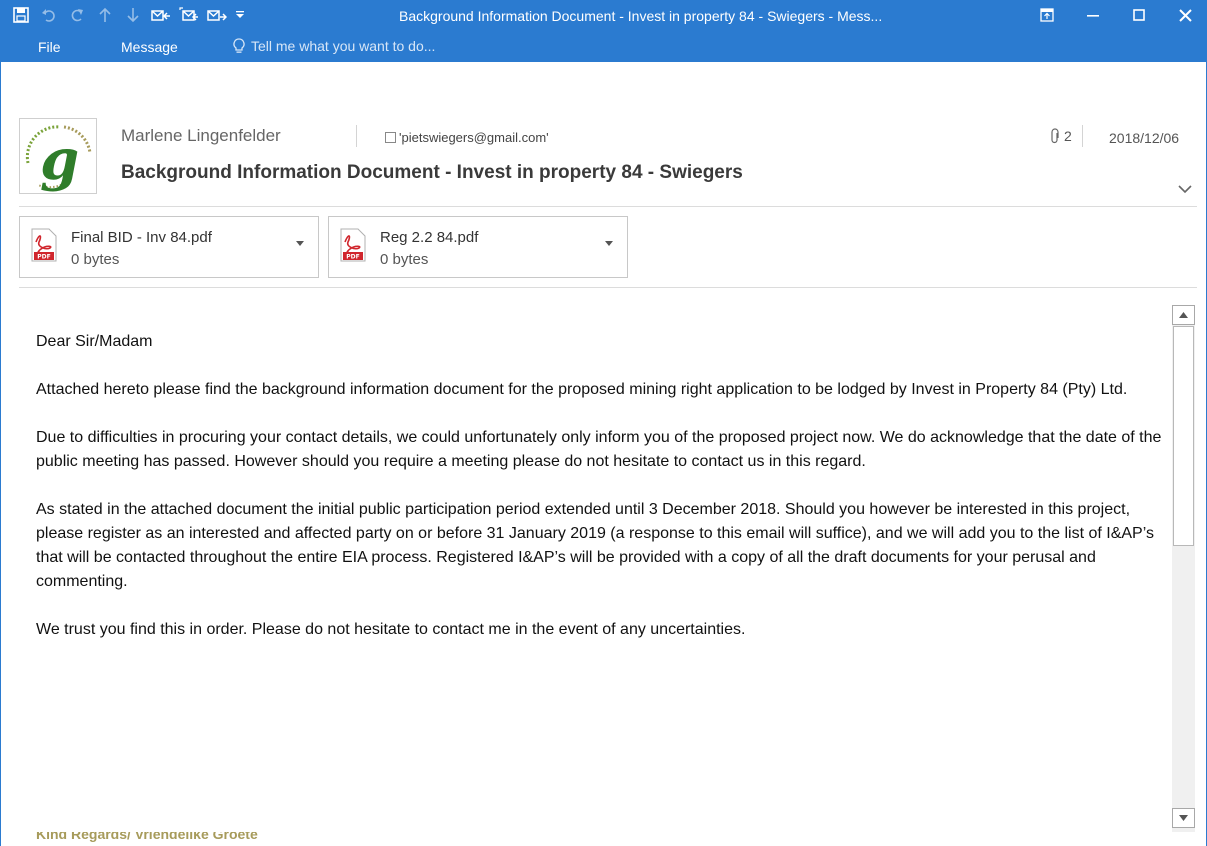  What do you see at coordinates (1183, 818) in the screenshot?
I see `scroll-down-icon` at bounding box center [1183, 818].